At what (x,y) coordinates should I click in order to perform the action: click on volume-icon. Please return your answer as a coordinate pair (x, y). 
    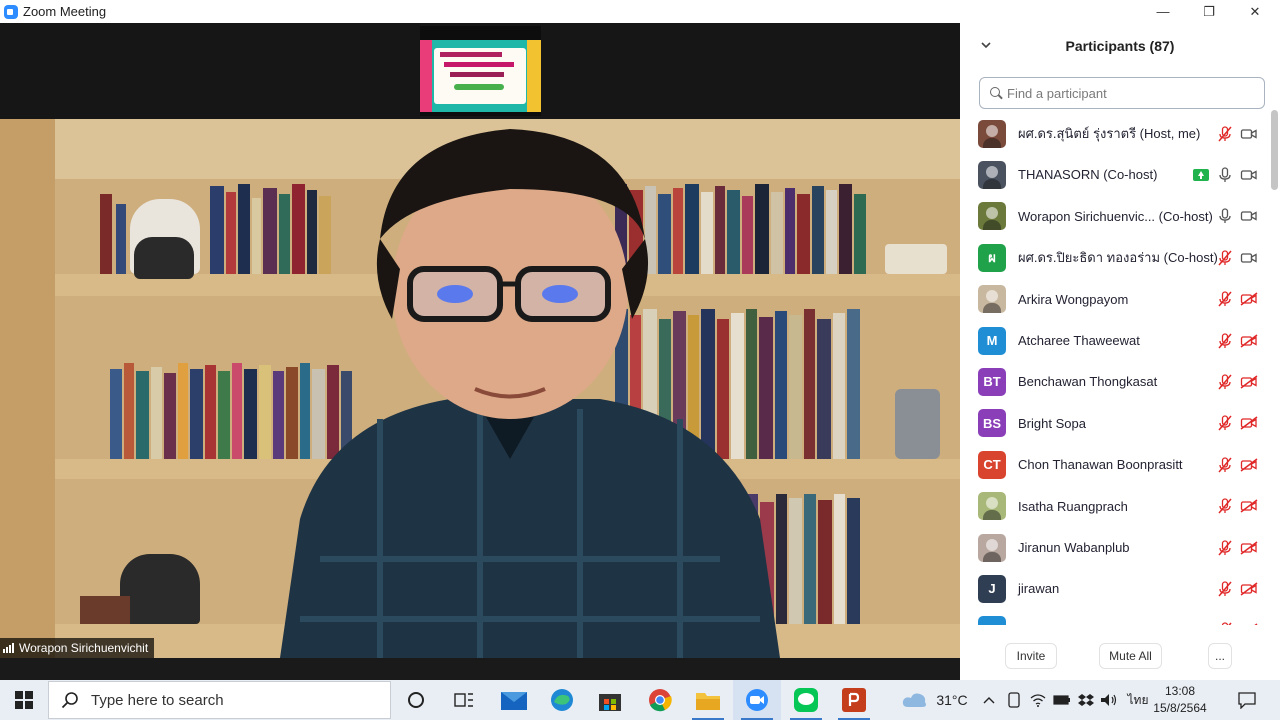
    Looking at the image, I should click on (1109, 700).